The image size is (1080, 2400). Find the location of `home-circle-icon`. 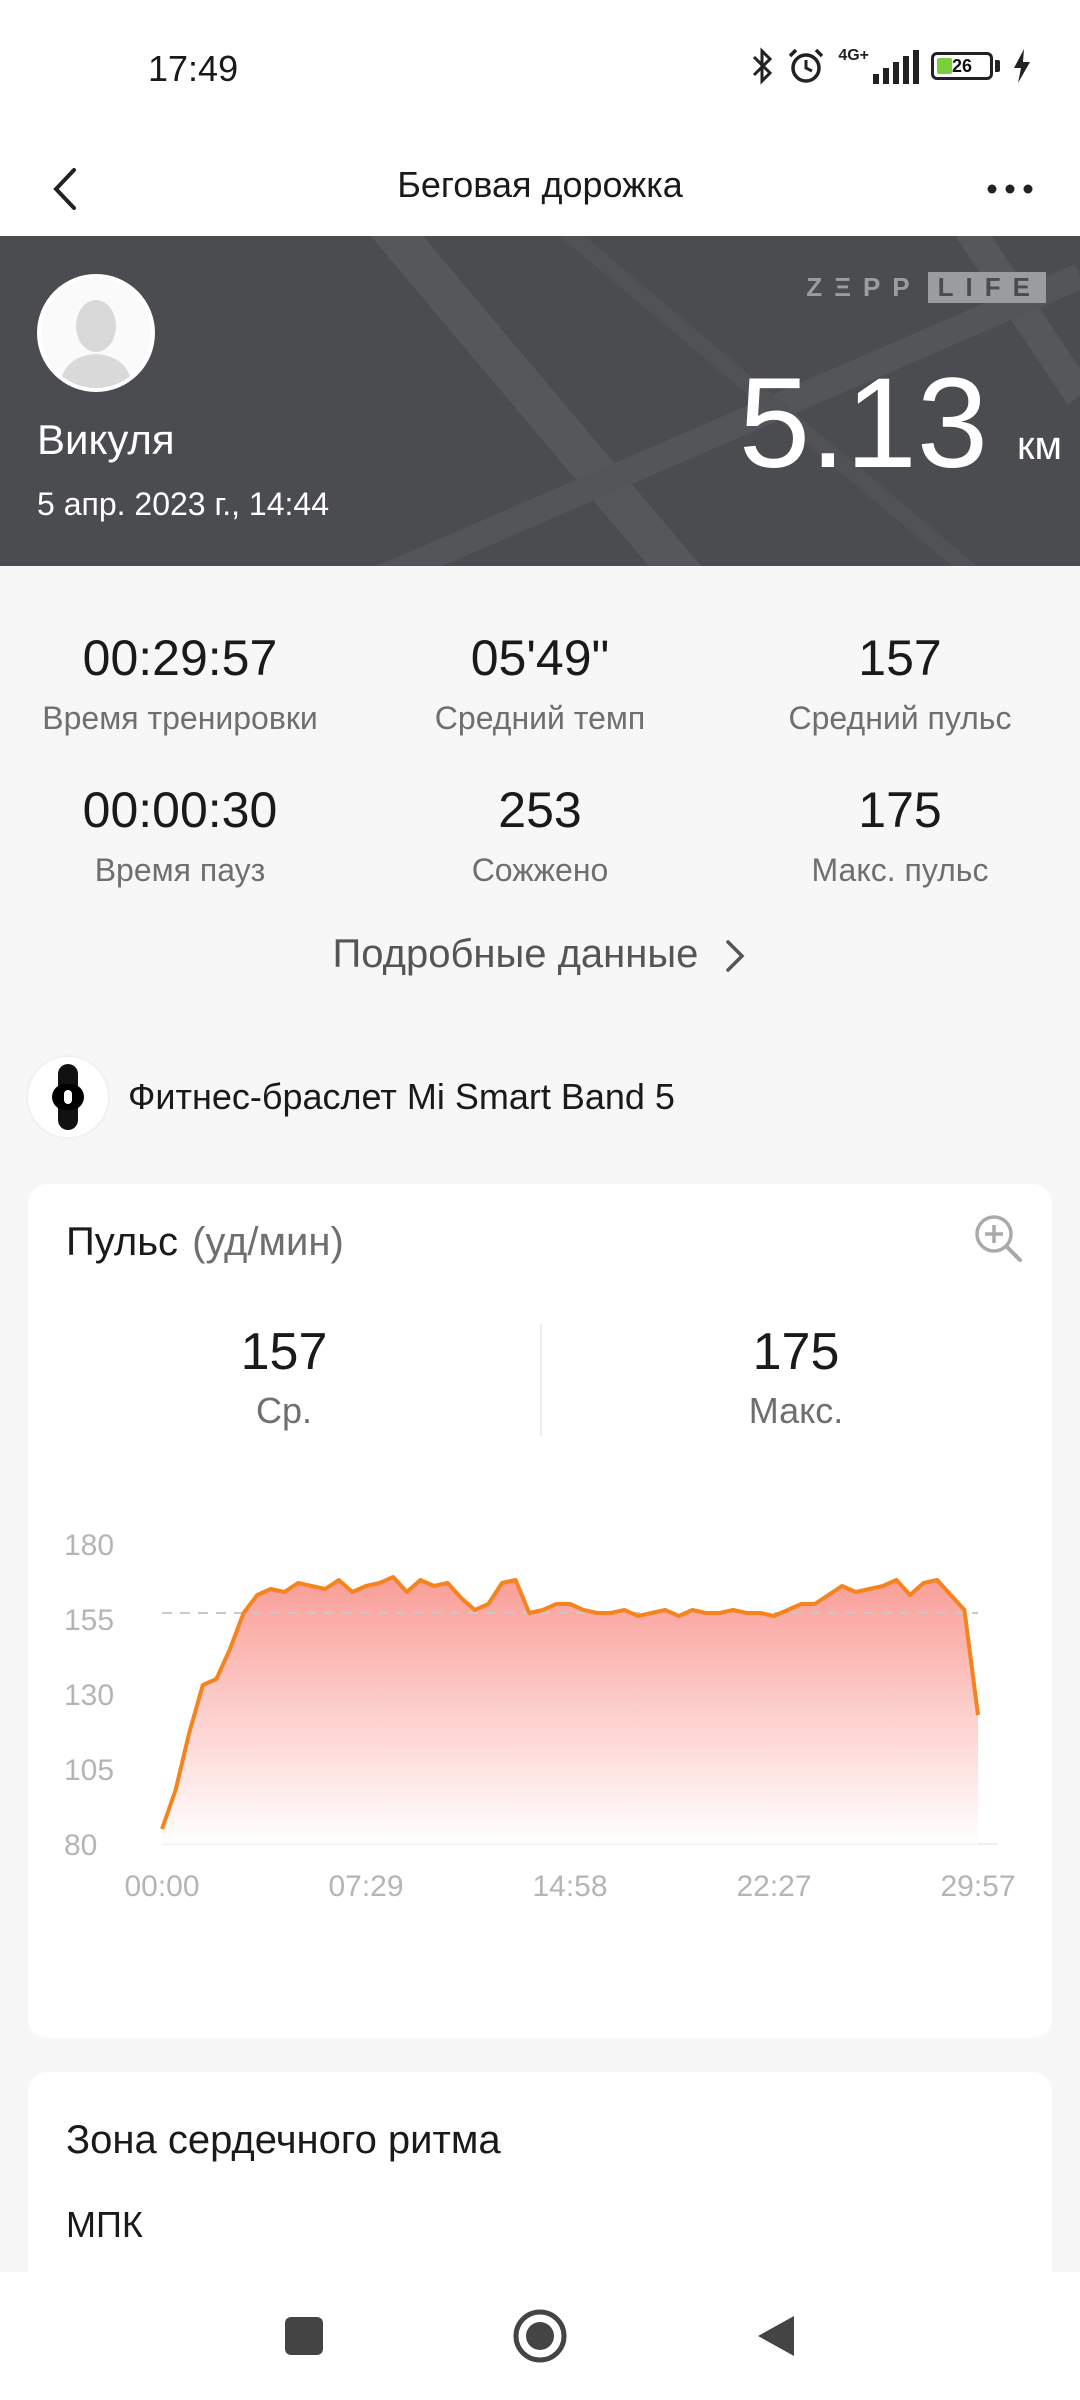

home-circle-icon is located at coordinates (540, 2336).